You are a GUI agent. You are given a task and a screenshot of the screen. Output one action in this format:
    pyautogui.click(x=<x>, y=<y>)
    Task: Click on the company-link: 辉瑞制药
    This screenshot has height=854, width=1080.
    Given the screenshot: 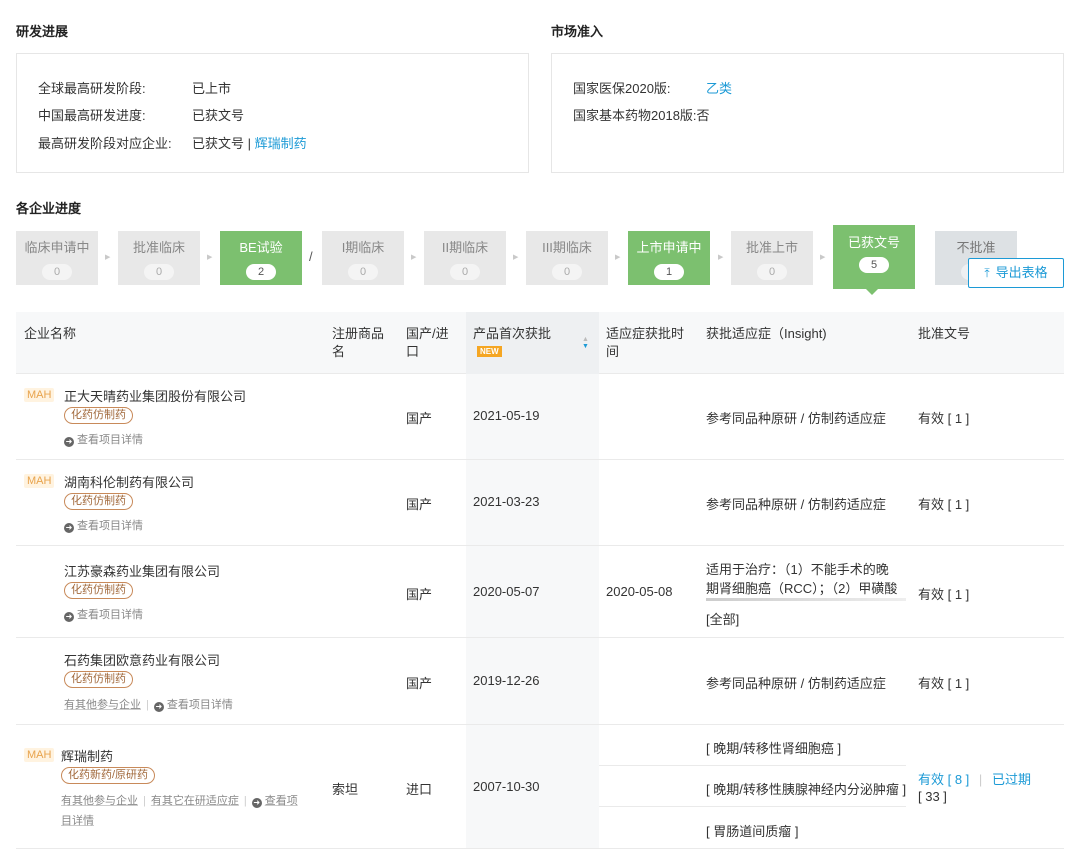 What is the action you would take?
    pyautogui.click(x=87, y=755)
    